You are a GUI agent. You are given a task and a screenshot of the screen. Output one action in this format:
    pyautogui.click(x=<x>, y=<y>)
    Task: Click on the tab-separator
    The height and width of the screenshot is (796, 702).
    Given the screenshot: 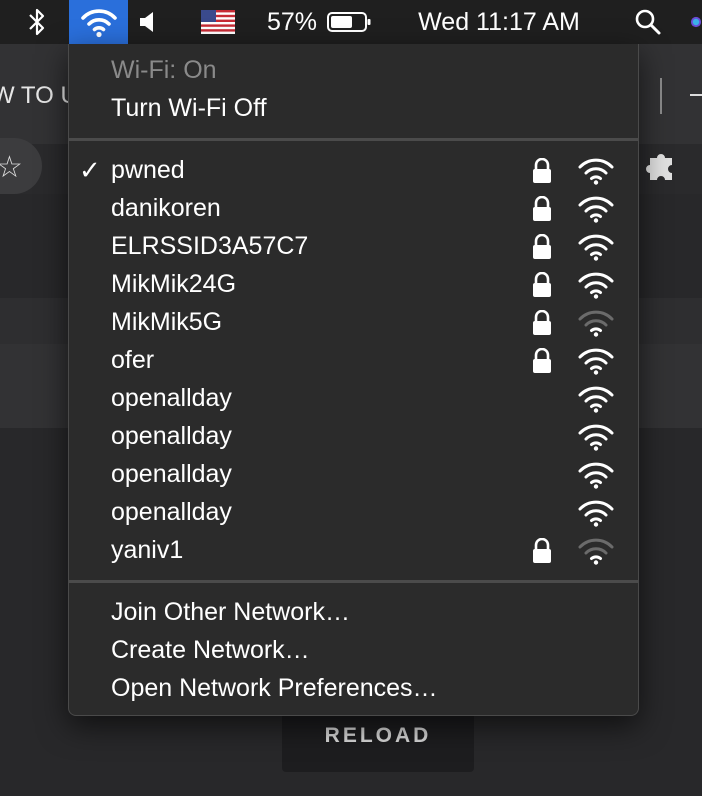 What is the action you would take?
    pyautogui.click(x=661, y=96)
    